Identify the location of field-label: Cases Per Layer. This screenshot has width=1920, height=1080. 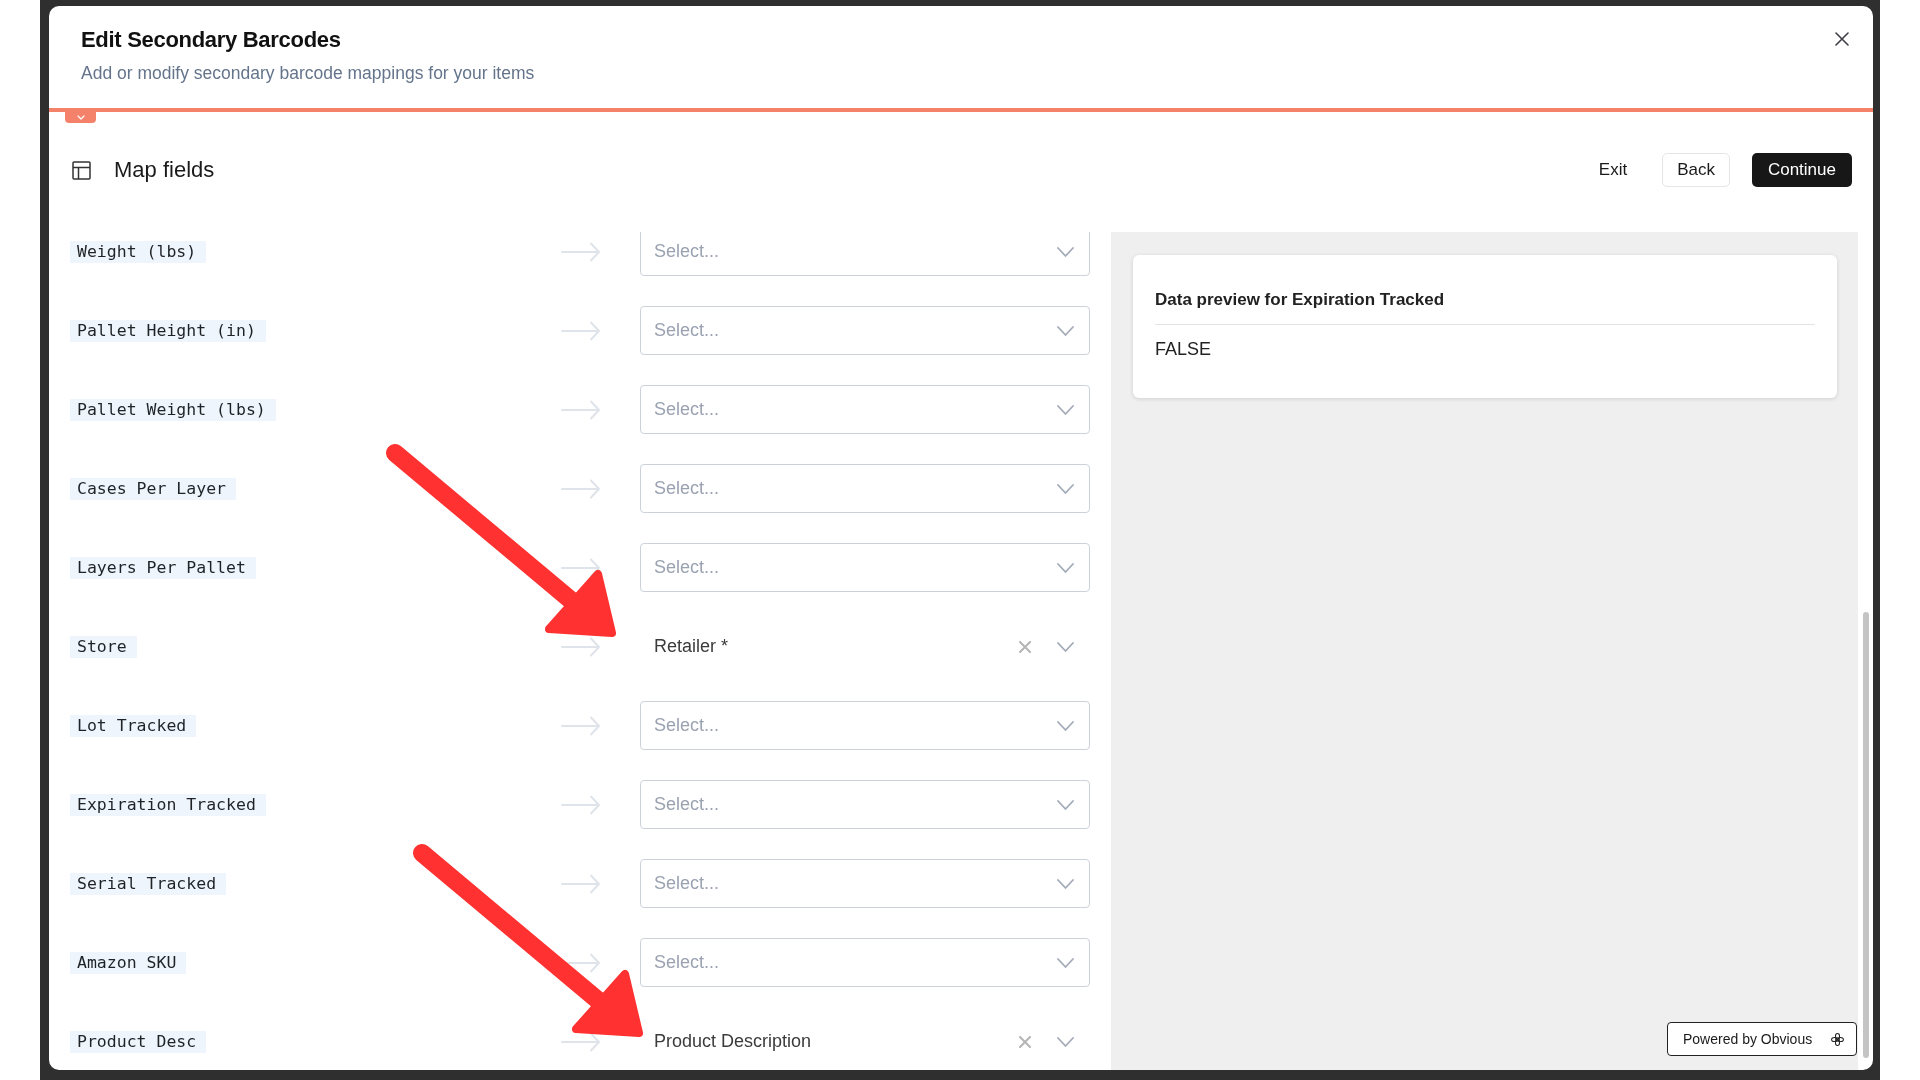
(153, 488).